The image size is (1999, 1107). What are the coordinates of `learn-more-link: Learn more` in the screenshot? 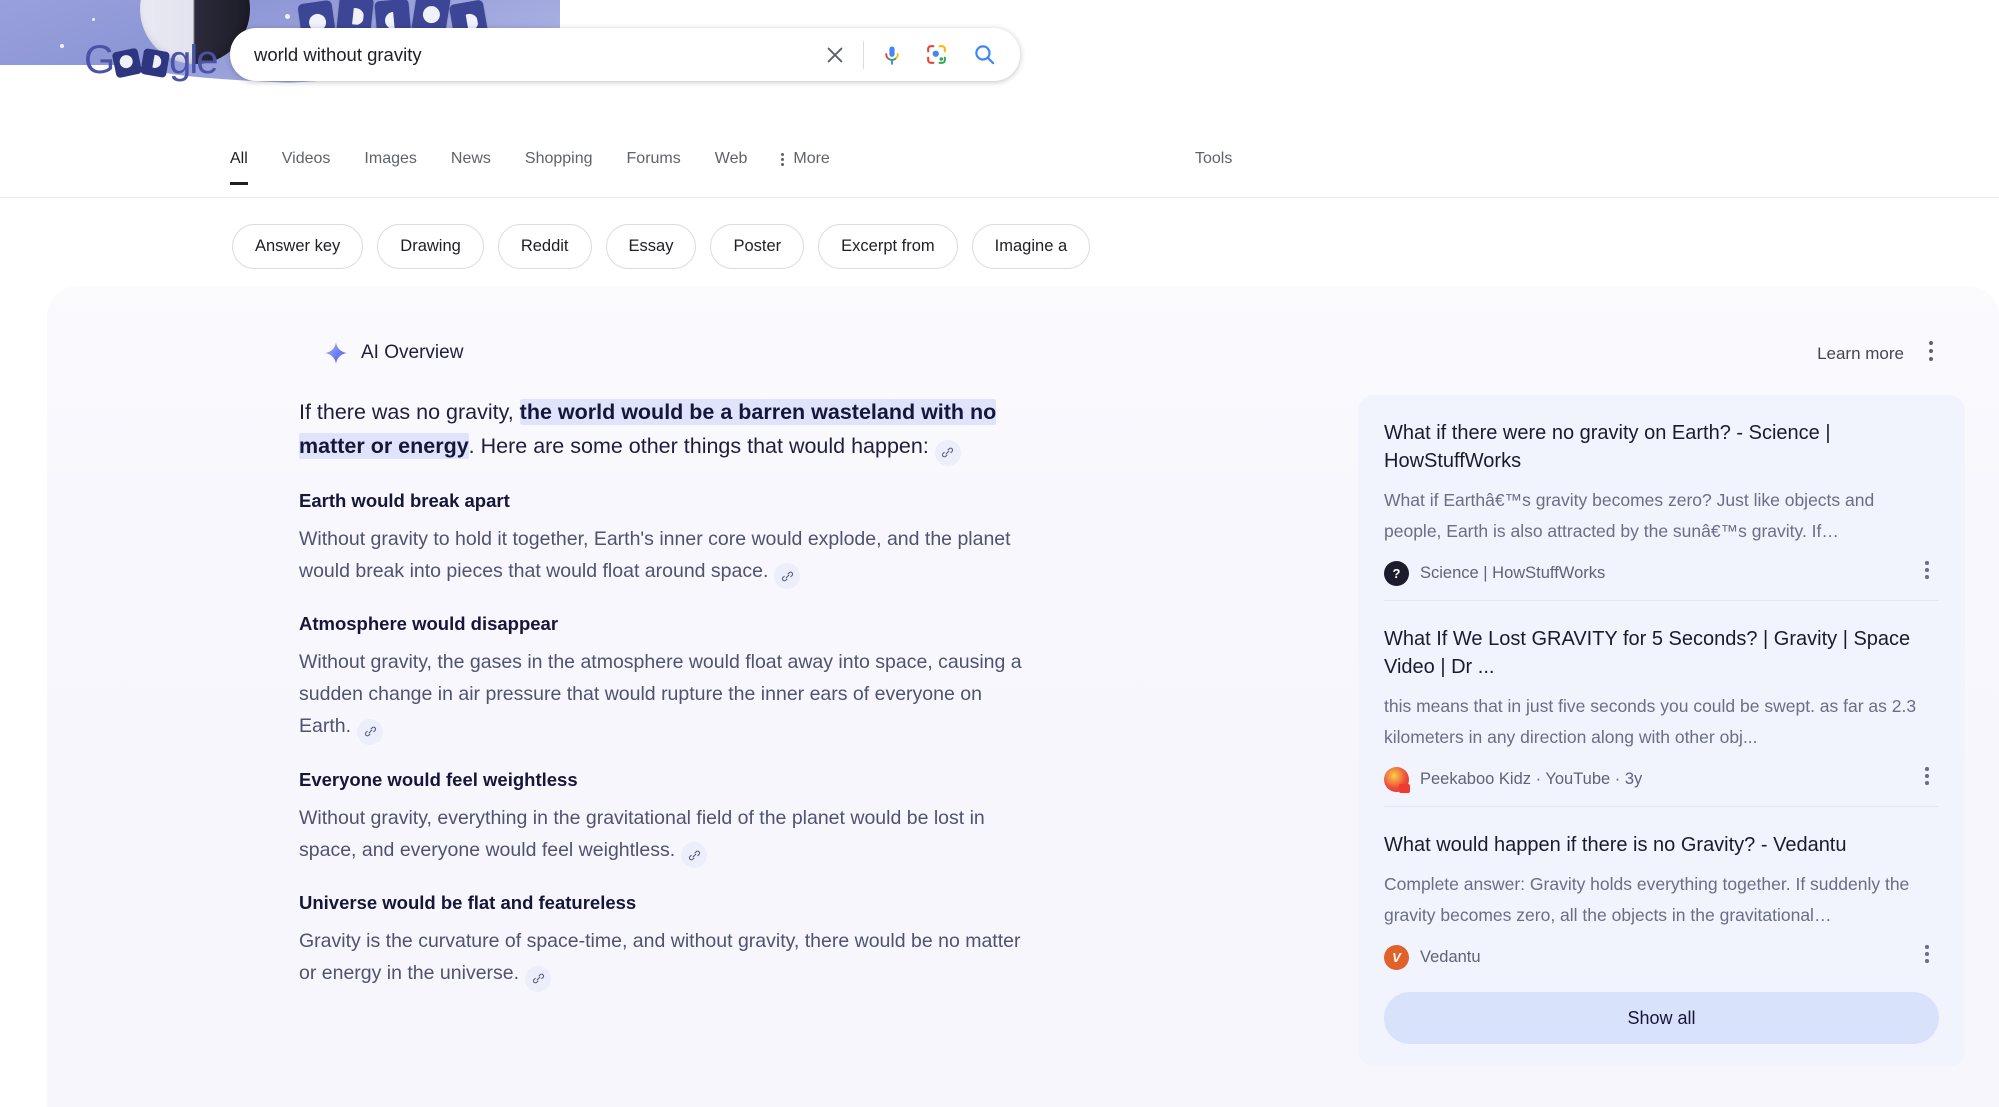 It's located at (1860, 354).